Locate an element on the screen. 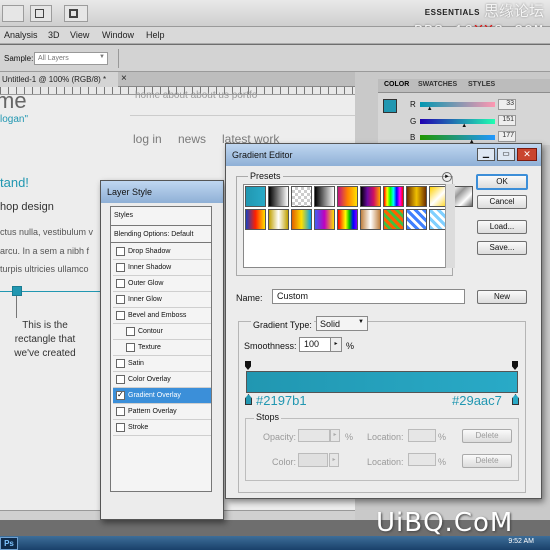 Image resolution: width=550 pixels, height=550 pixels. style-item-color-overlay: Color Overlay is located at coordinates (162, 380).